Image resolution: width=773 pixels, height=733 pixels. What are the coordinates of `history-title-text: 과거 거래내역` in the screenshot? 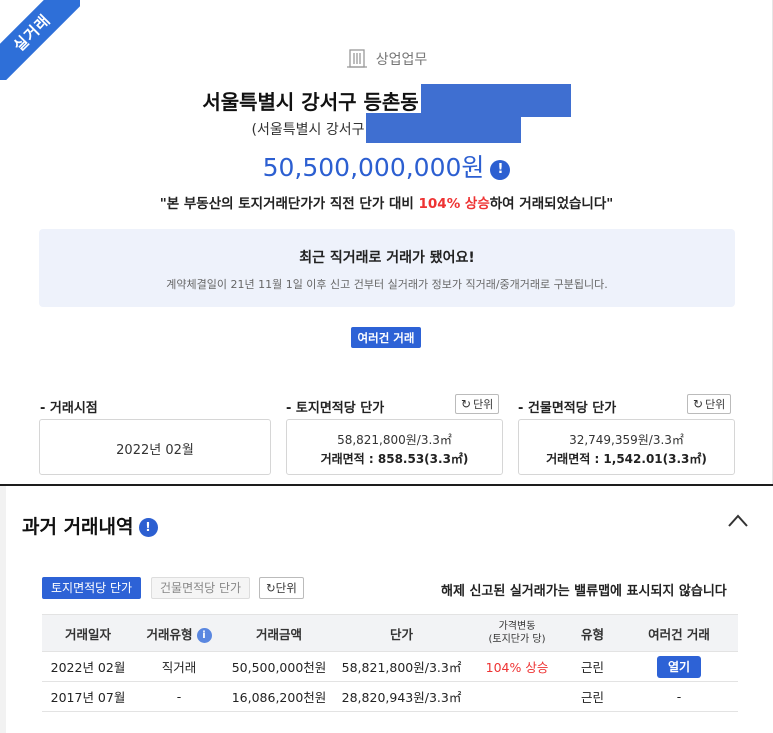 It's located at (78, 527).